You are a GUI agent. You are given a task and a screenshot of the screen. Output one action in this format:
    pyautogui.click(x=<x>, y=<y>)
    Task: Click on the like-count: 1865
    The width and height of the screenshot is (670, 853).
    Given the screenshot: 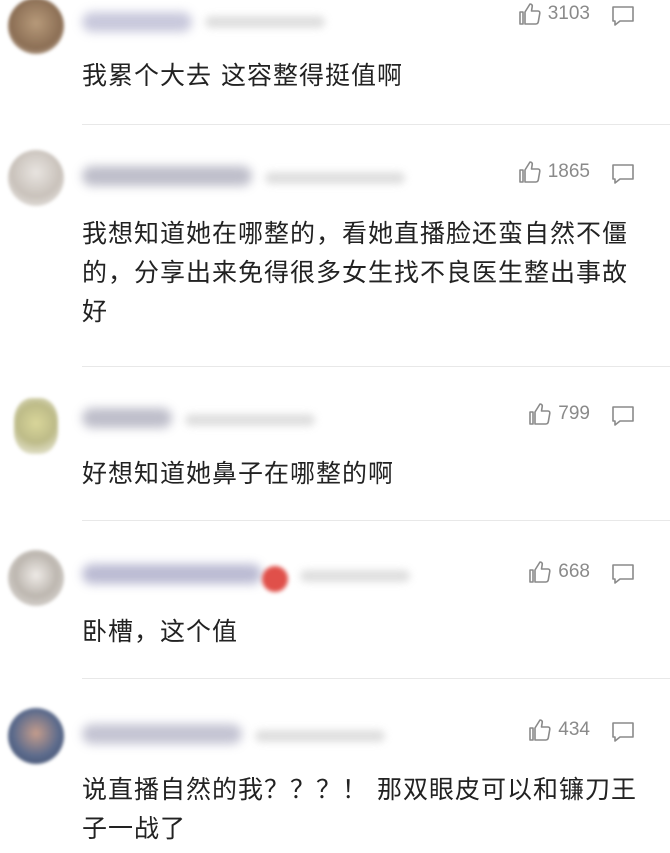 What is the action you would take?
    pyautogui.click(x=568, y=171)
    